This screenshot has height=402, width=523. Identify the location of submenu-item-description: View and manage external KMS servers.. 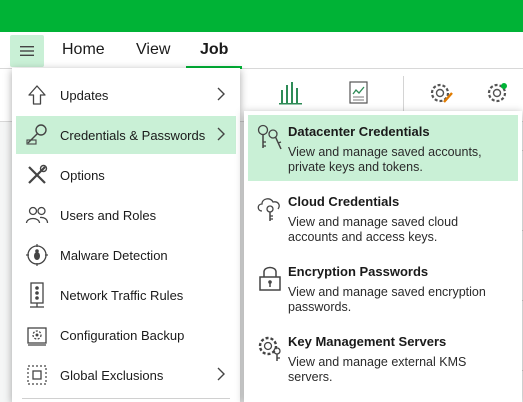
(377, 369).